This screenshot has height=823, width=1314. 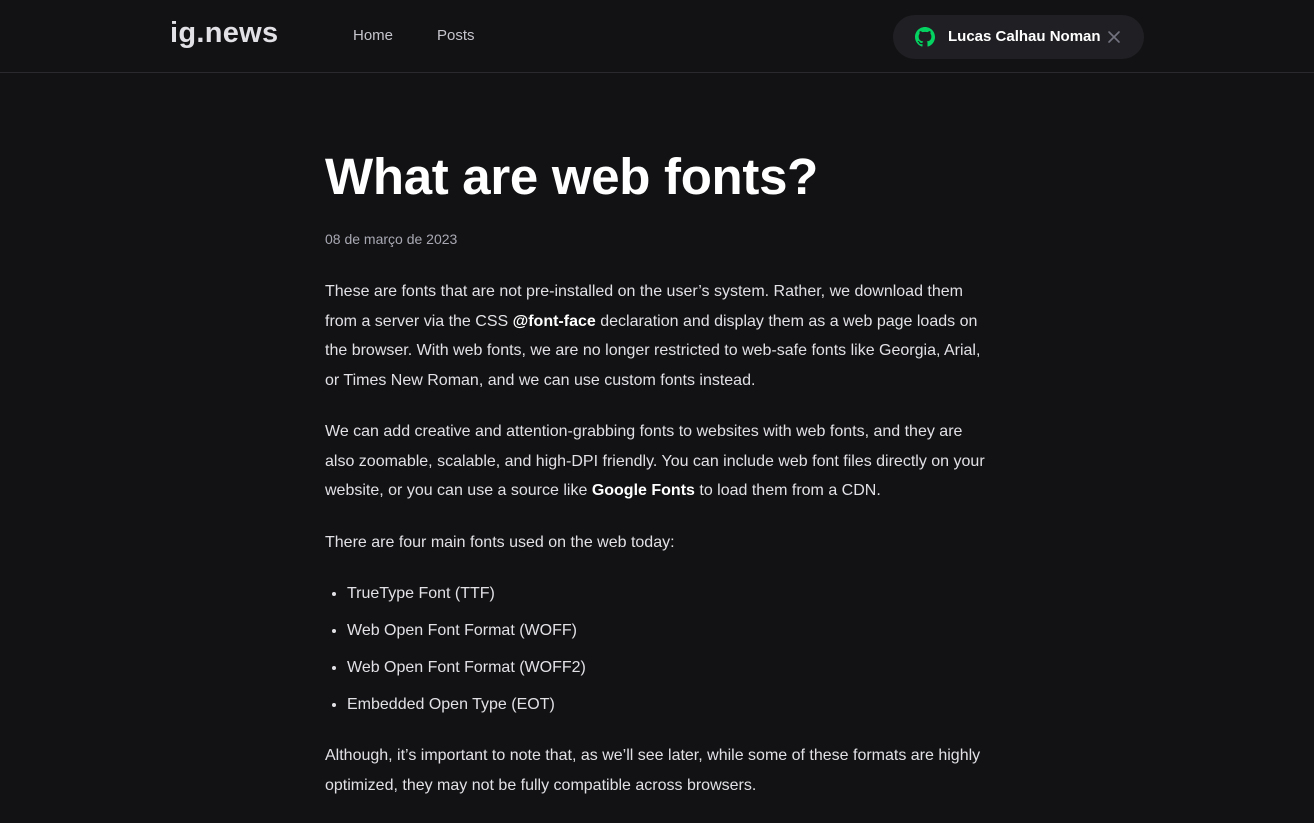 I want to click on google-fonts-keyword: Google Fonts, so click(x=643, y=490).